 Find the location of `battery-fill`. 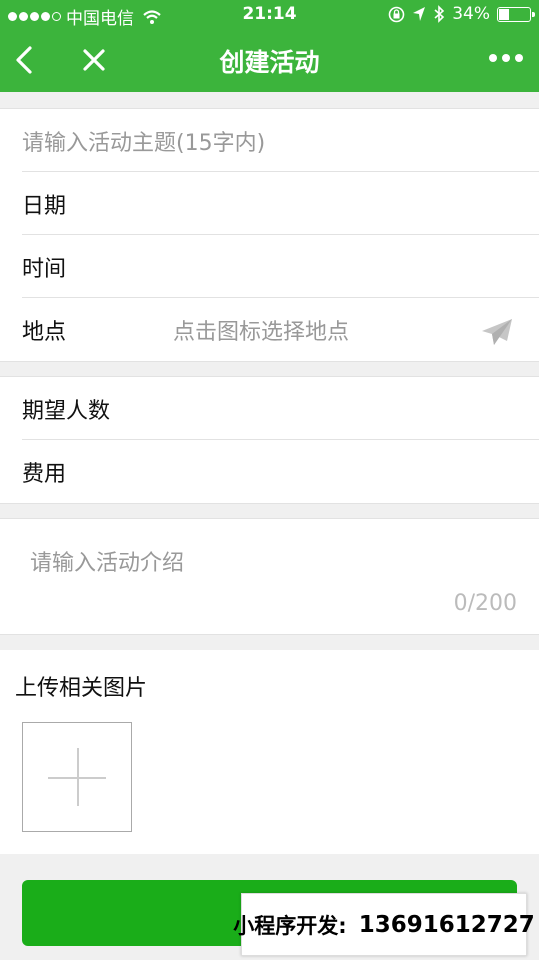

battery-fill is located at coordinates (504, 14).